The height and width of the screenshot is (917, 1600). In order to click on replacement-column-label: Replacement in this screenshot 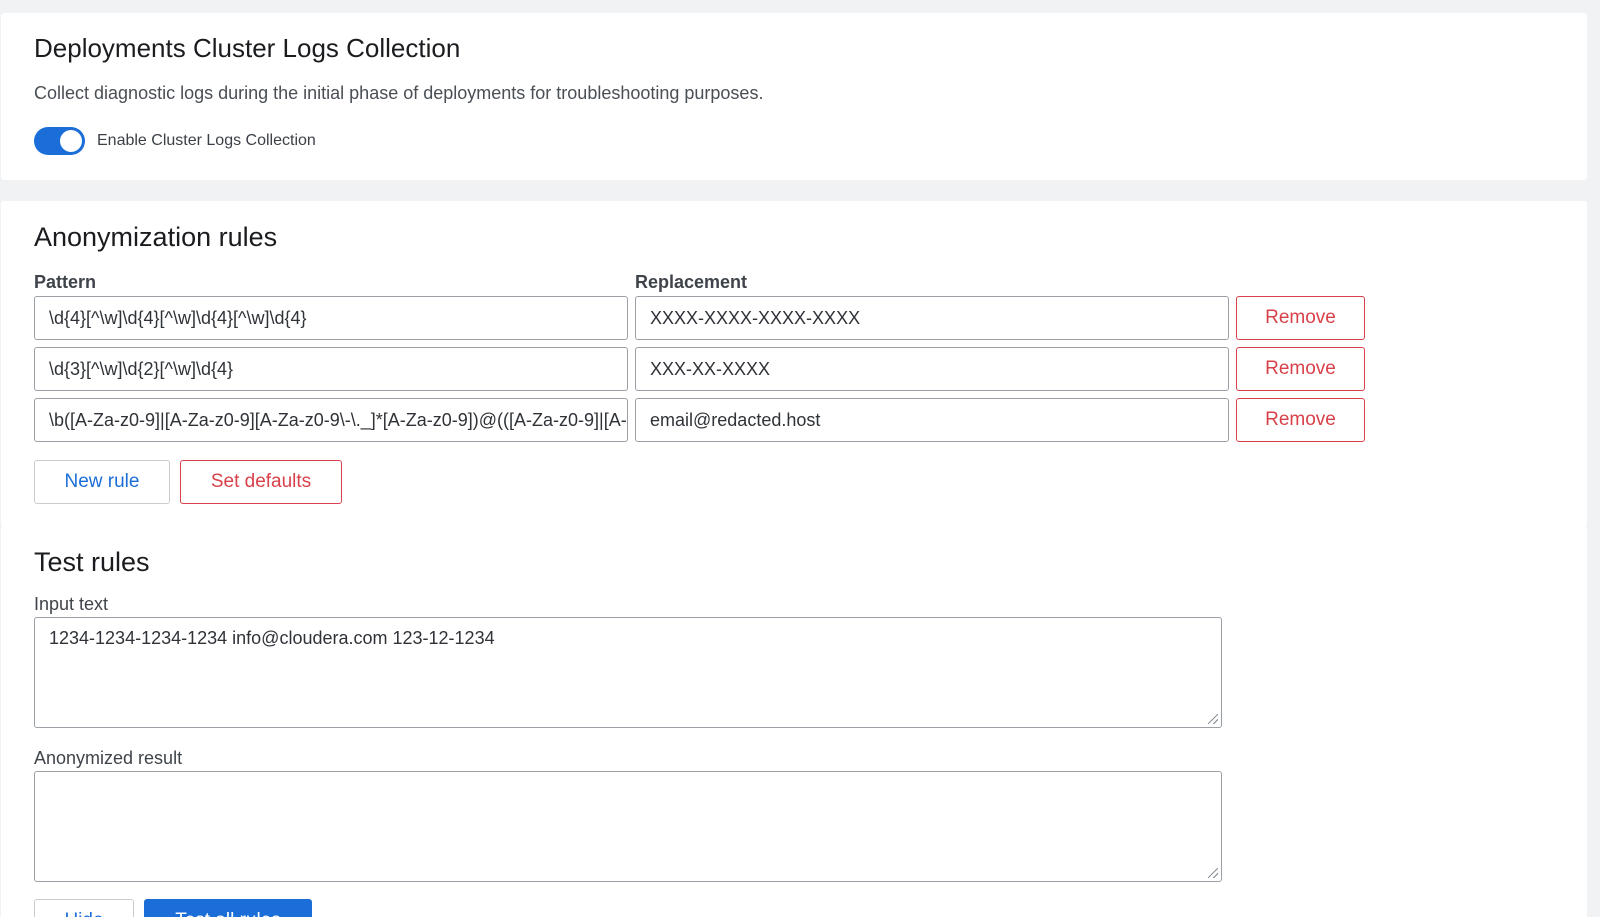, I will do `click(691, 282)`.